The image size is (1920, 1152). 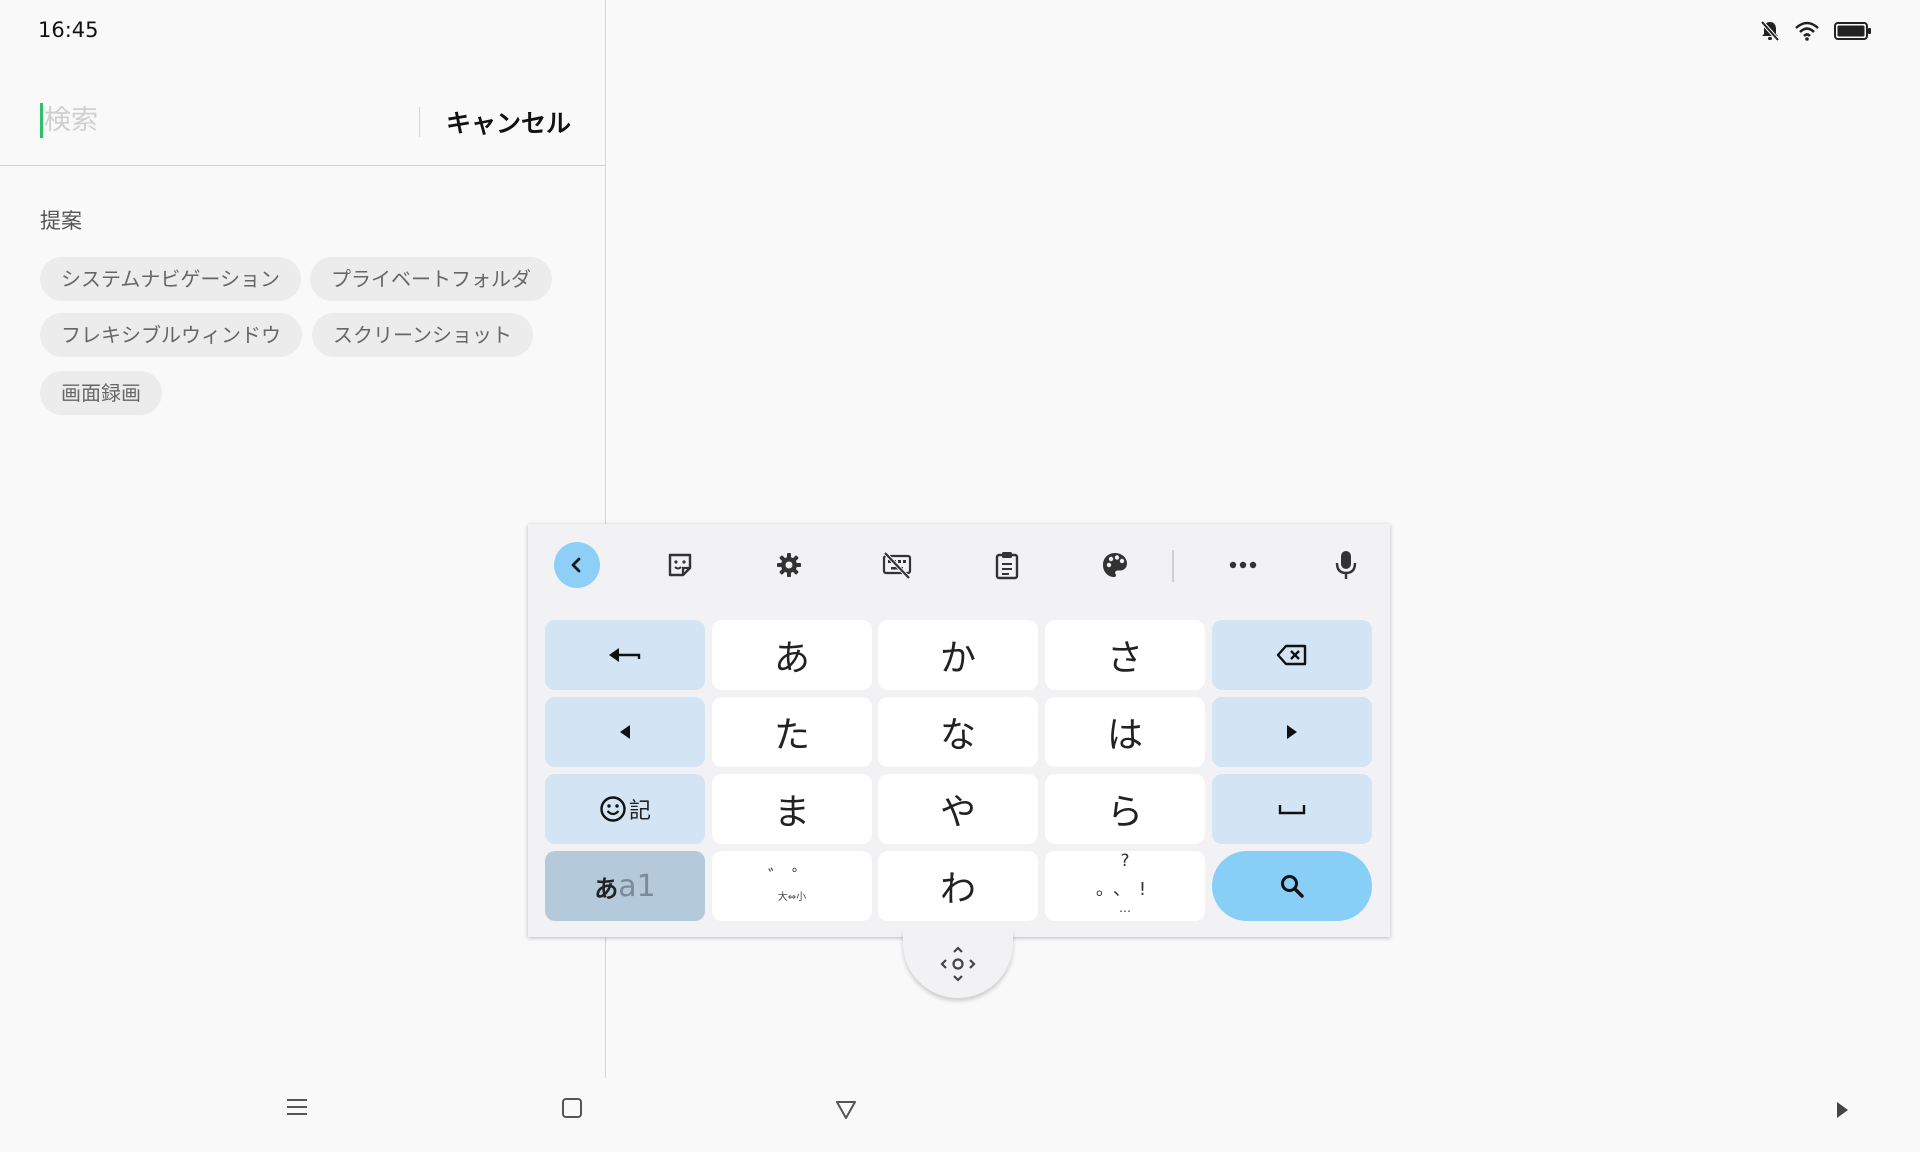 I want to click on back-triangle-icon, so click(x=846, y=1110).